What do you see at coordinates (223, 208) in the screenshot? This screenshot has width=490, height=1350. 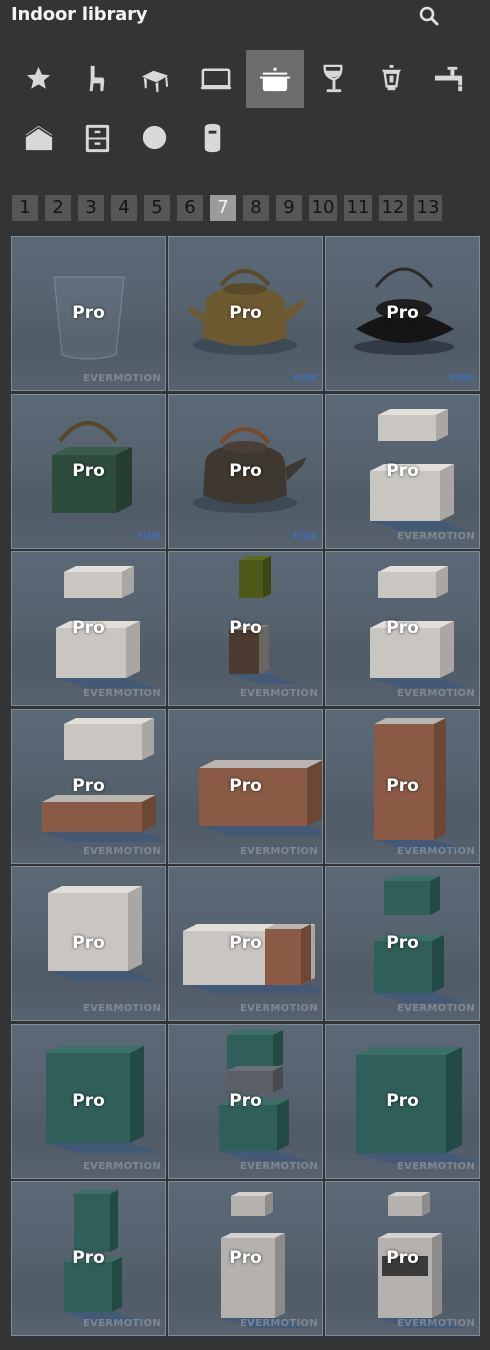 I see `page-button-7: 7` at bounding box center [223, 208].